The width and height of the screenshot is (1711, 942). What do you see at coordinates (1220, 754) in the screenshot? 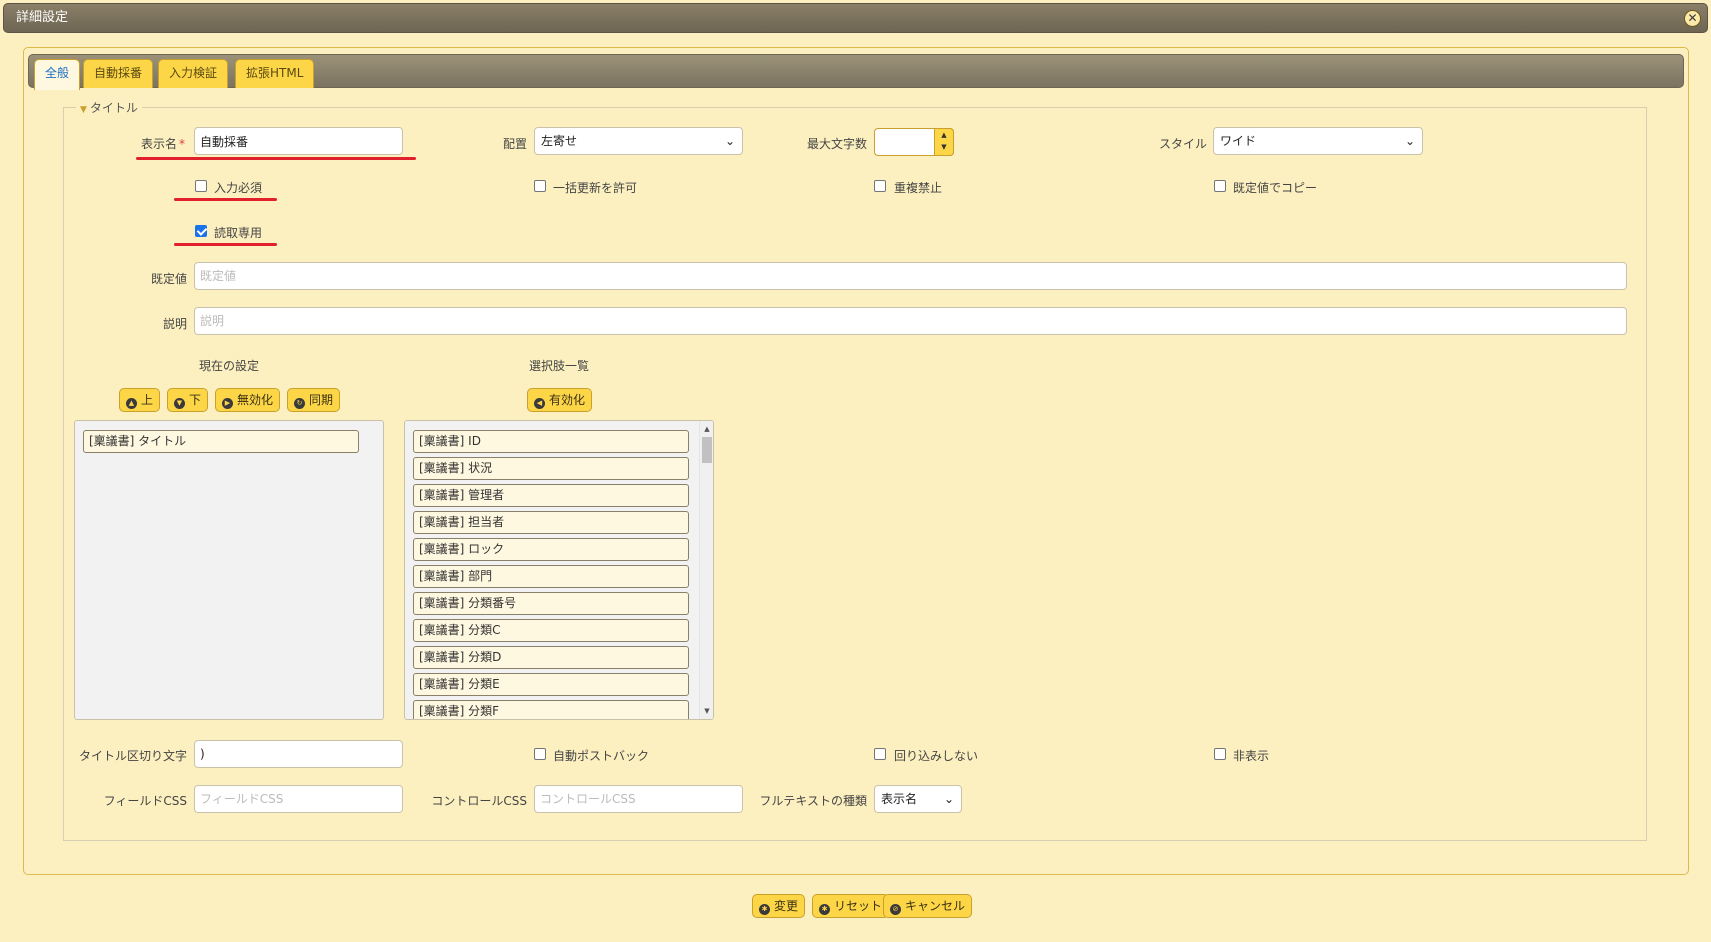
I see `hidden-checkbox` at bounding box center [1220, 754].